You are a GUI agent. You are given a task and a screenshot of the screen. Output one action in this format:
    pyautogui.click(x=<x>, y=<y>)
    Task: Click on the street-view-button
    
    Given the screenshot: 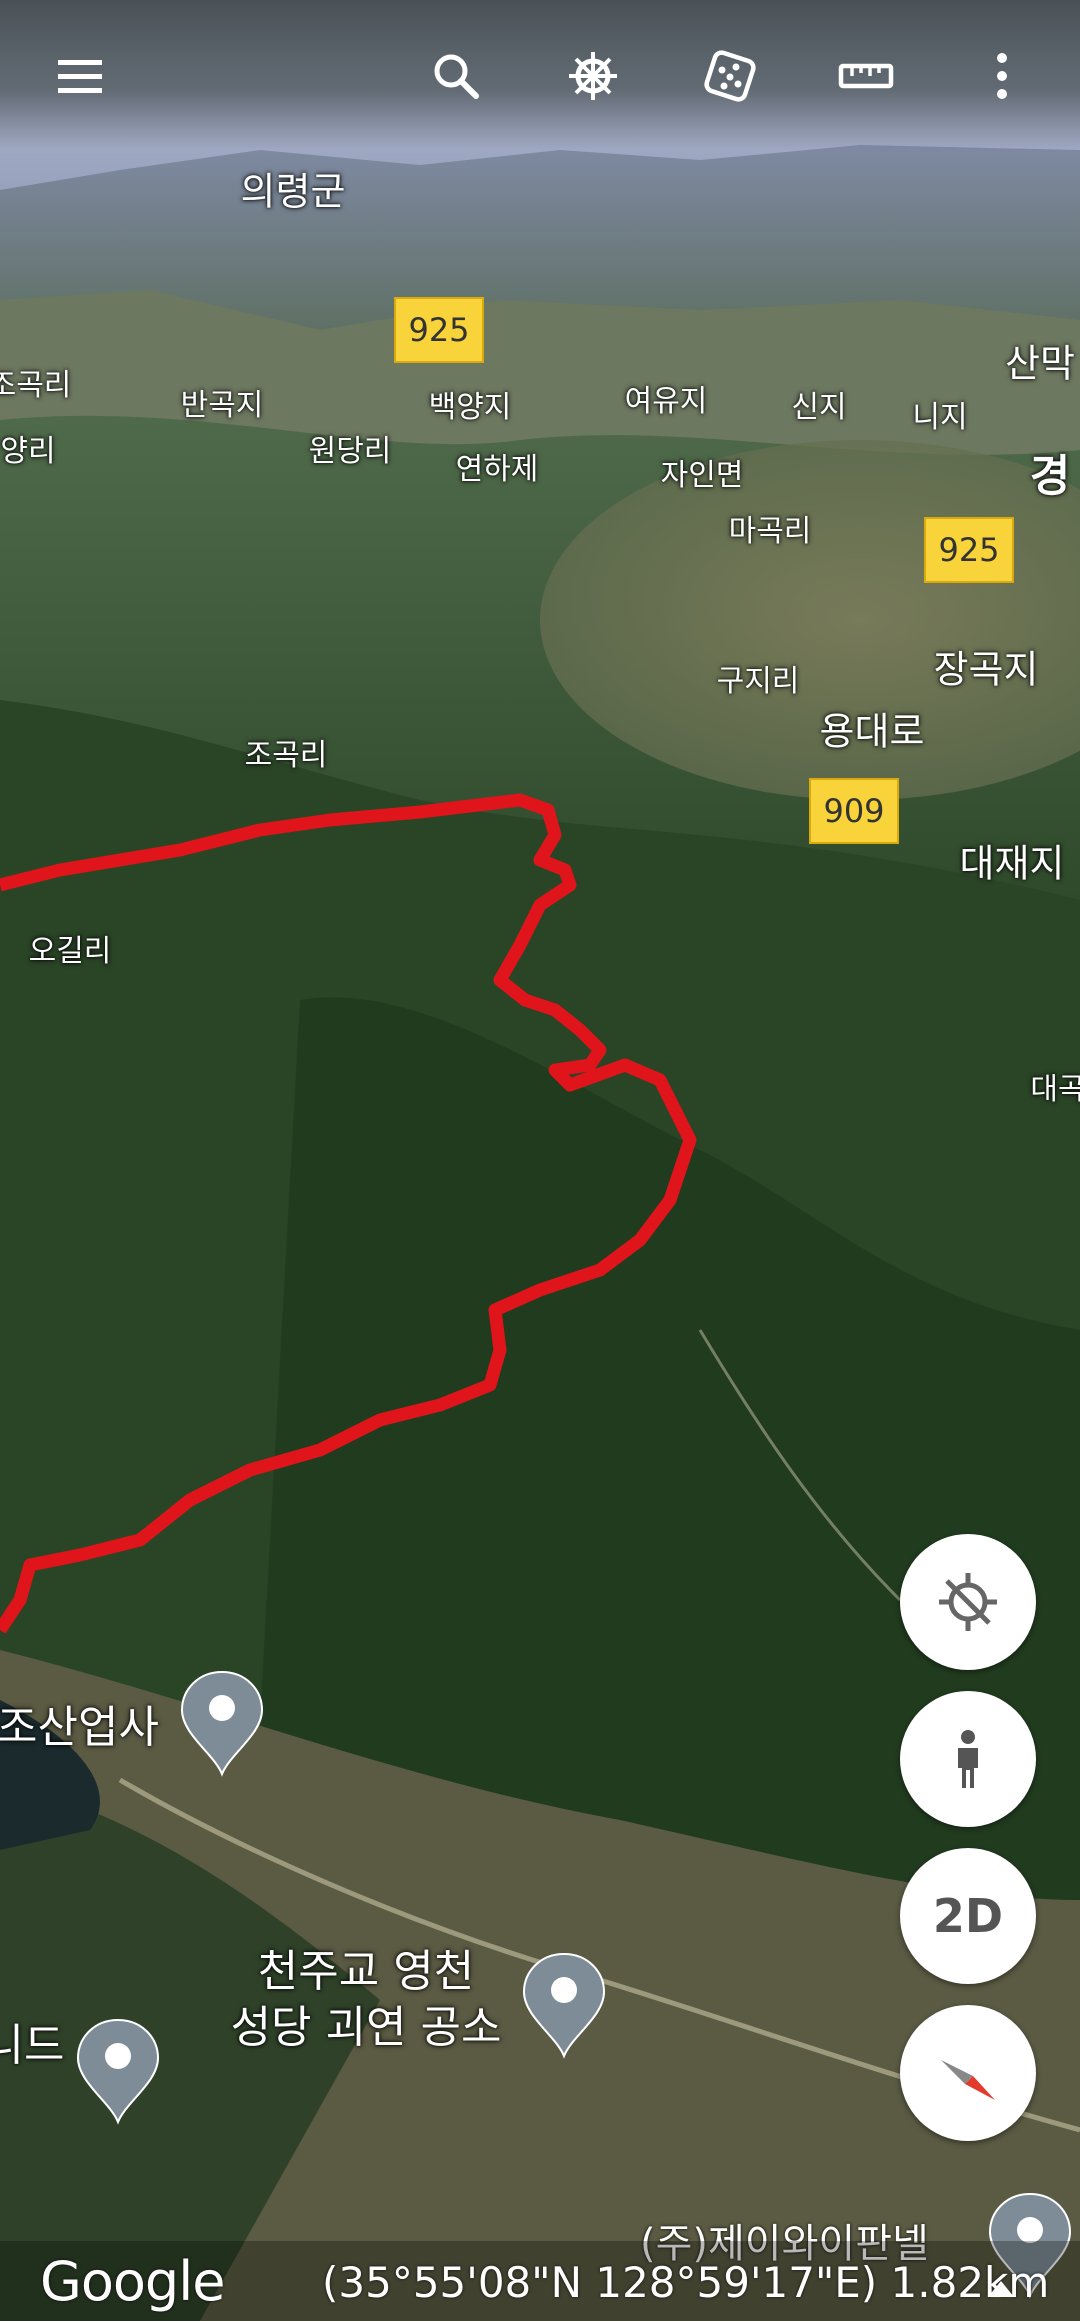 What is the action you would take?
    pyautogui.click(x=968, y=1759)
    